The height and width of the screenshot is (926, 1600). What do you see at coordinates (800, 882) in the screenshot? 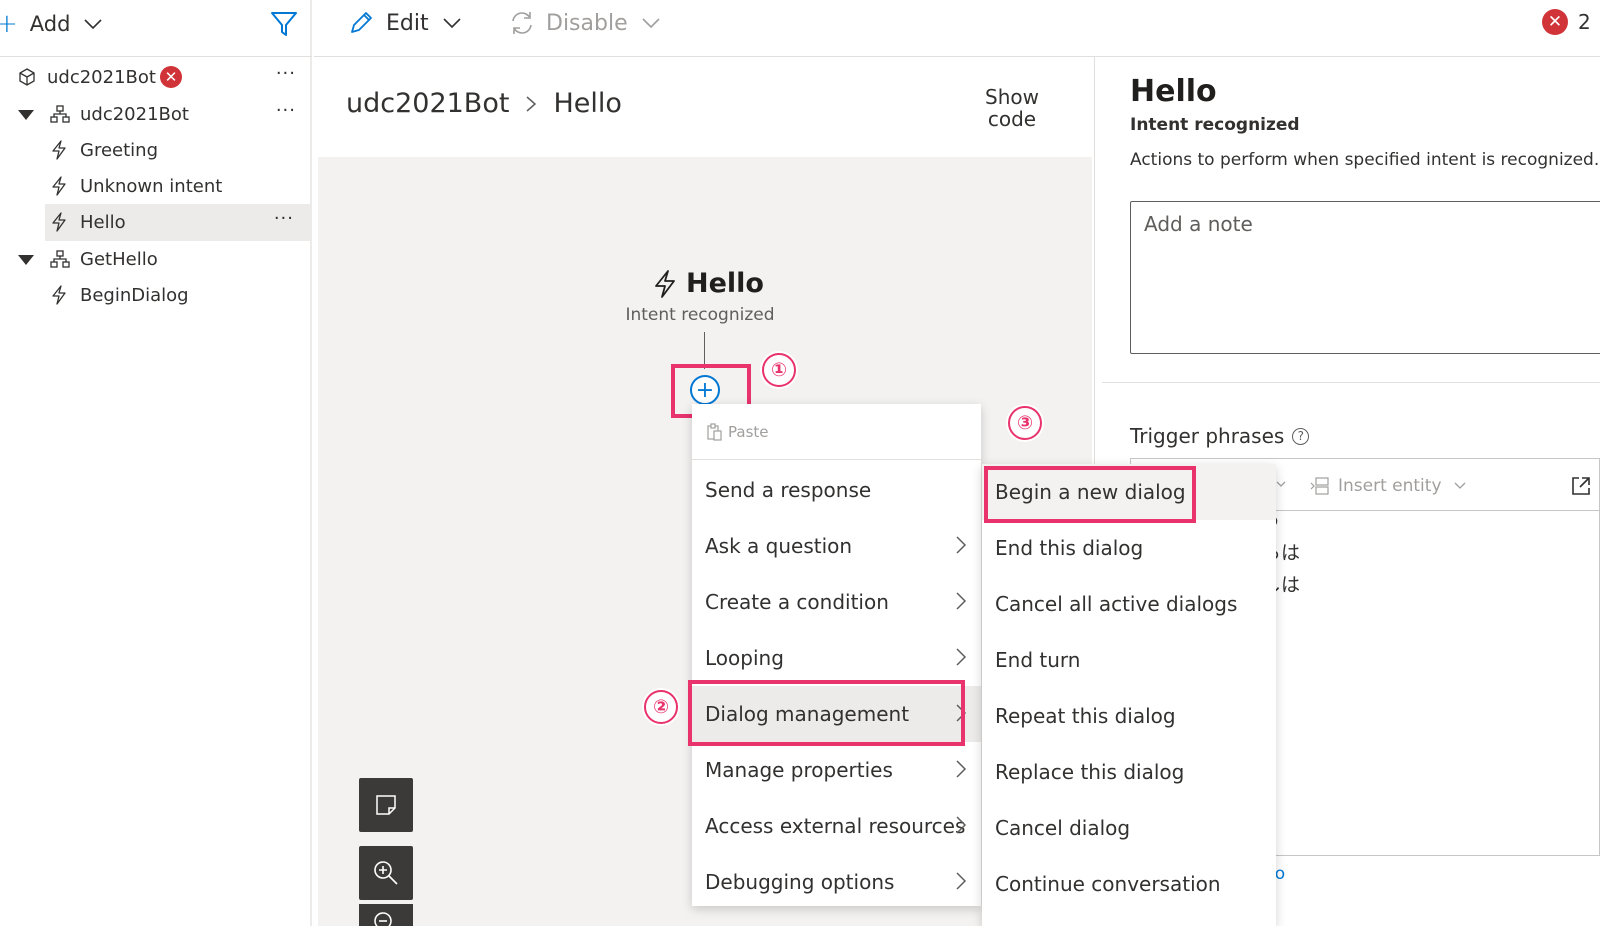
I see `menu-item-label: Debugging options` at bounding box center [800, 882].